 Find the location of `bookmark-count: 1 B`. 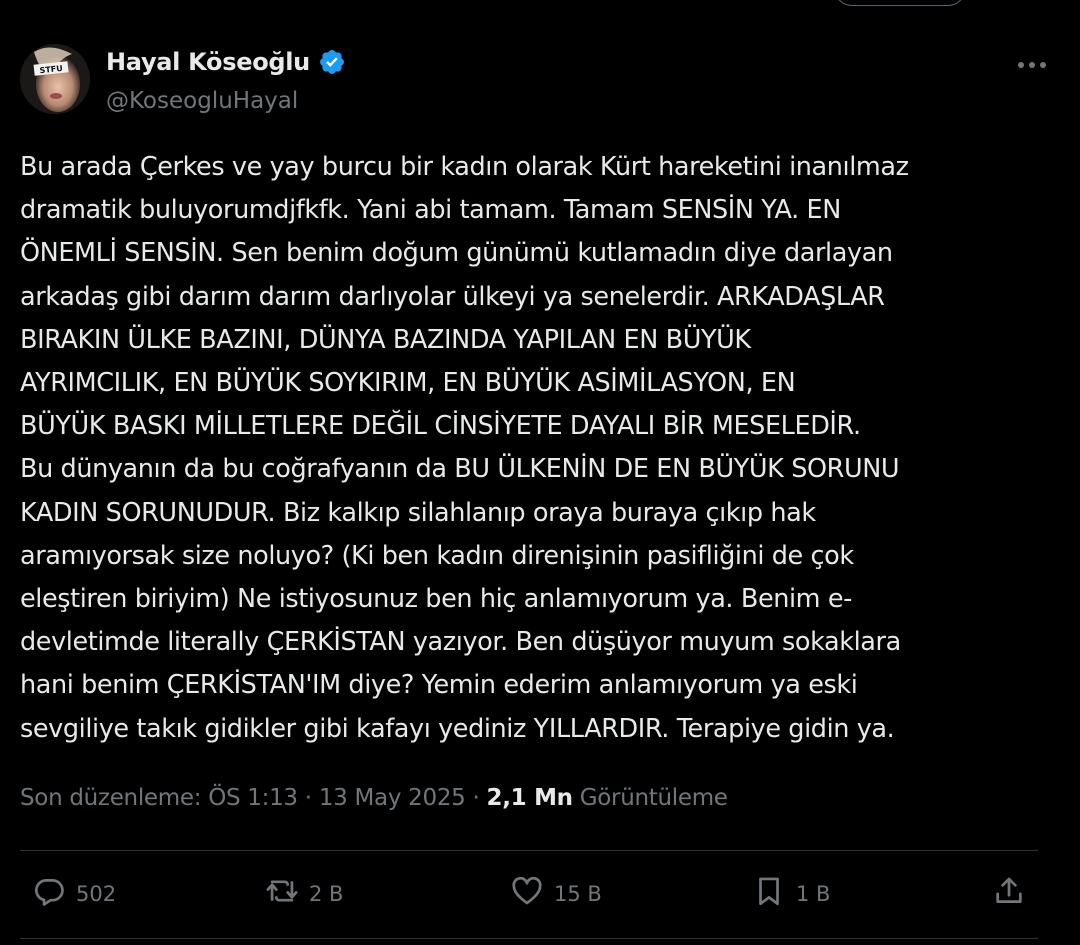

bookmark-count: 1 B is located at coordinates (813, 893).